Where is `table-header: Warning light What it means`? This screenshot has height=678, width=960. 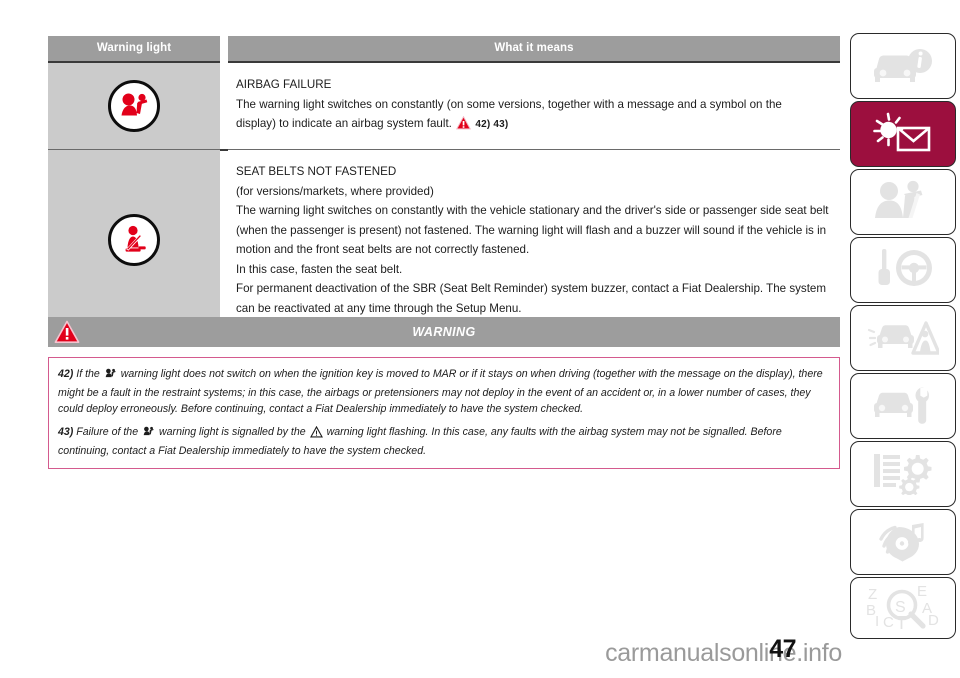 table-header: Warning light What it means is located at coordinates (444, 49).